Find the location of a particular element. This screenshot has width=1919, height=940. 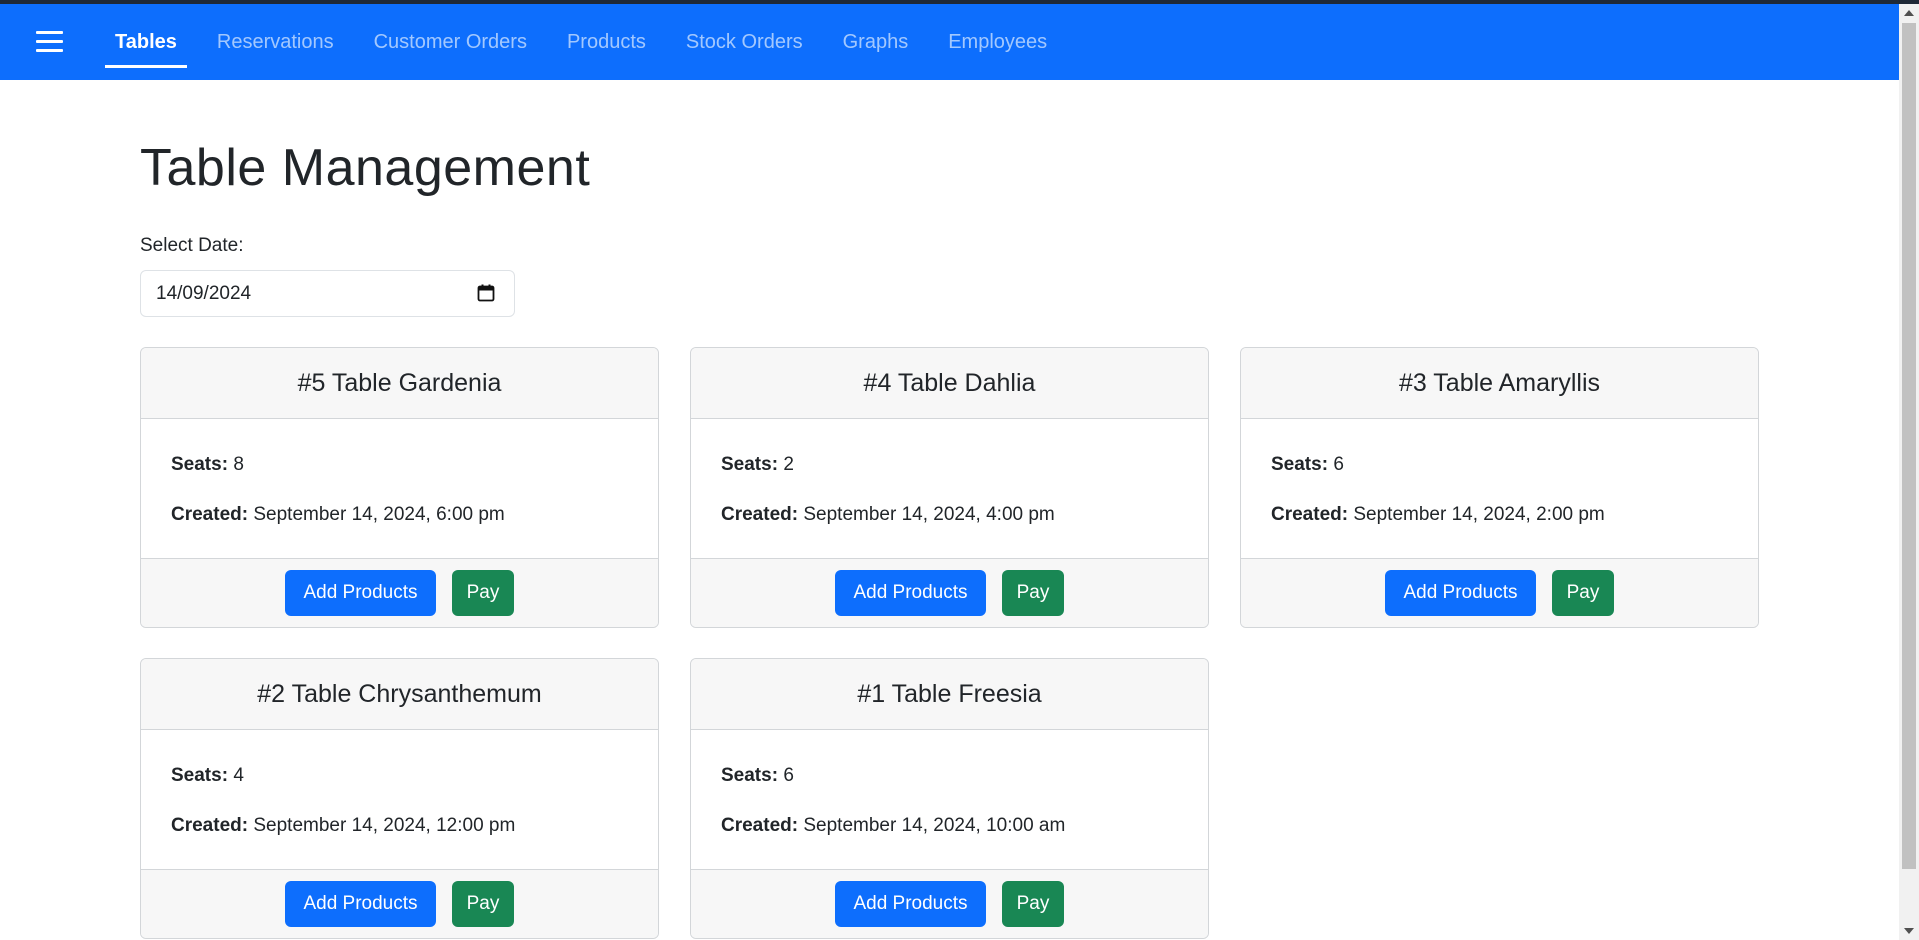

nav-item-stock-orders: Stock Orders is located at coordinates (744, 42).